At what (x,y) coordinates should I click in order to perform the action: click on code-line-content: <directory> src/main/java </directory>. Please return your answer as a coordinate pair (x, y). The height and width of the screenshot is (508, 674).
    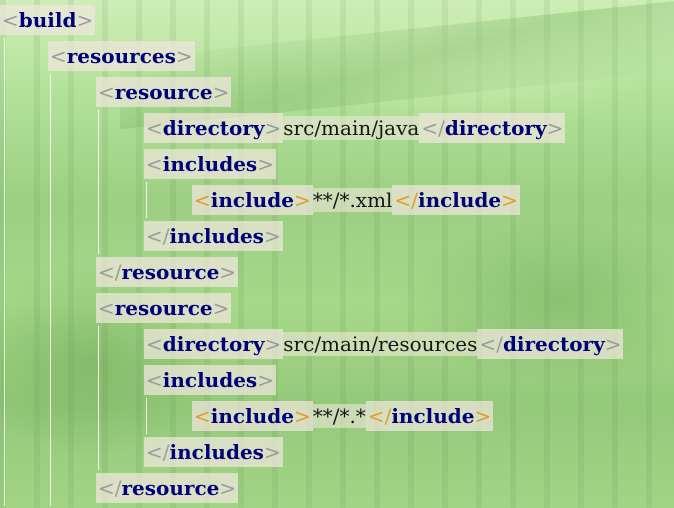
    Looking at the image, I should click on (355, 128).